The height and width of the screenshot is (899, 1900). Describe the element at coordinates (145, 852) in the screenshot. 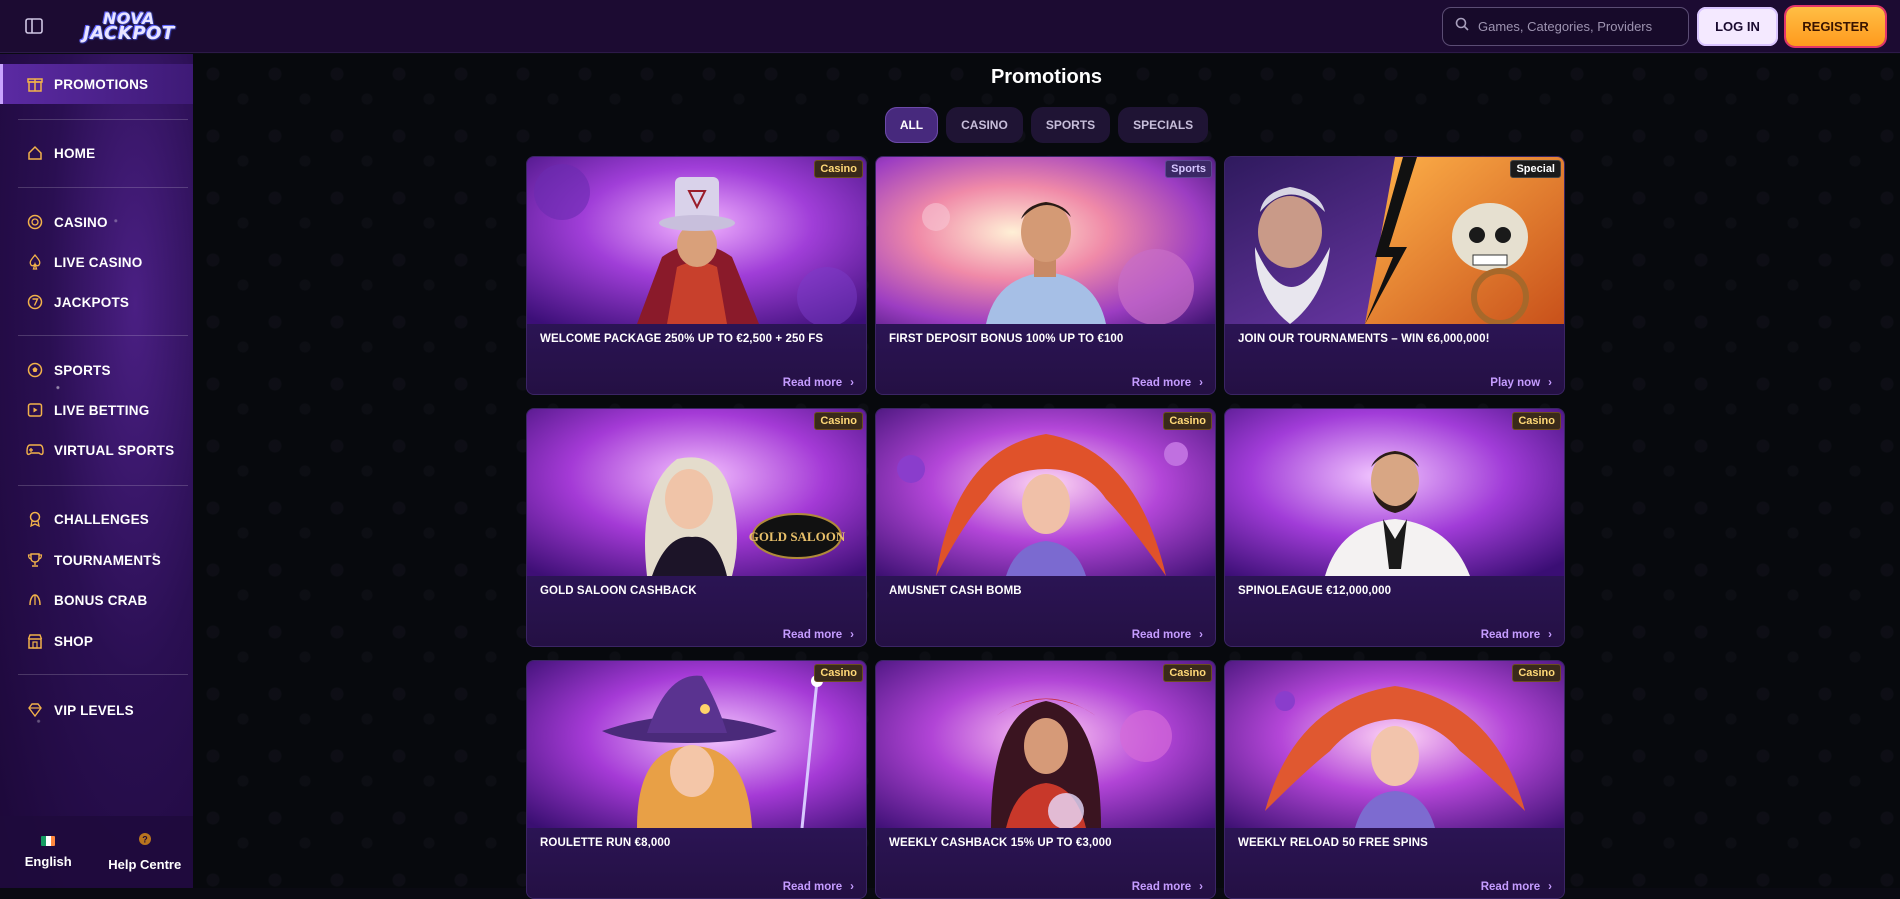

I see `help-centre-link: ? Help Centre` at that location.